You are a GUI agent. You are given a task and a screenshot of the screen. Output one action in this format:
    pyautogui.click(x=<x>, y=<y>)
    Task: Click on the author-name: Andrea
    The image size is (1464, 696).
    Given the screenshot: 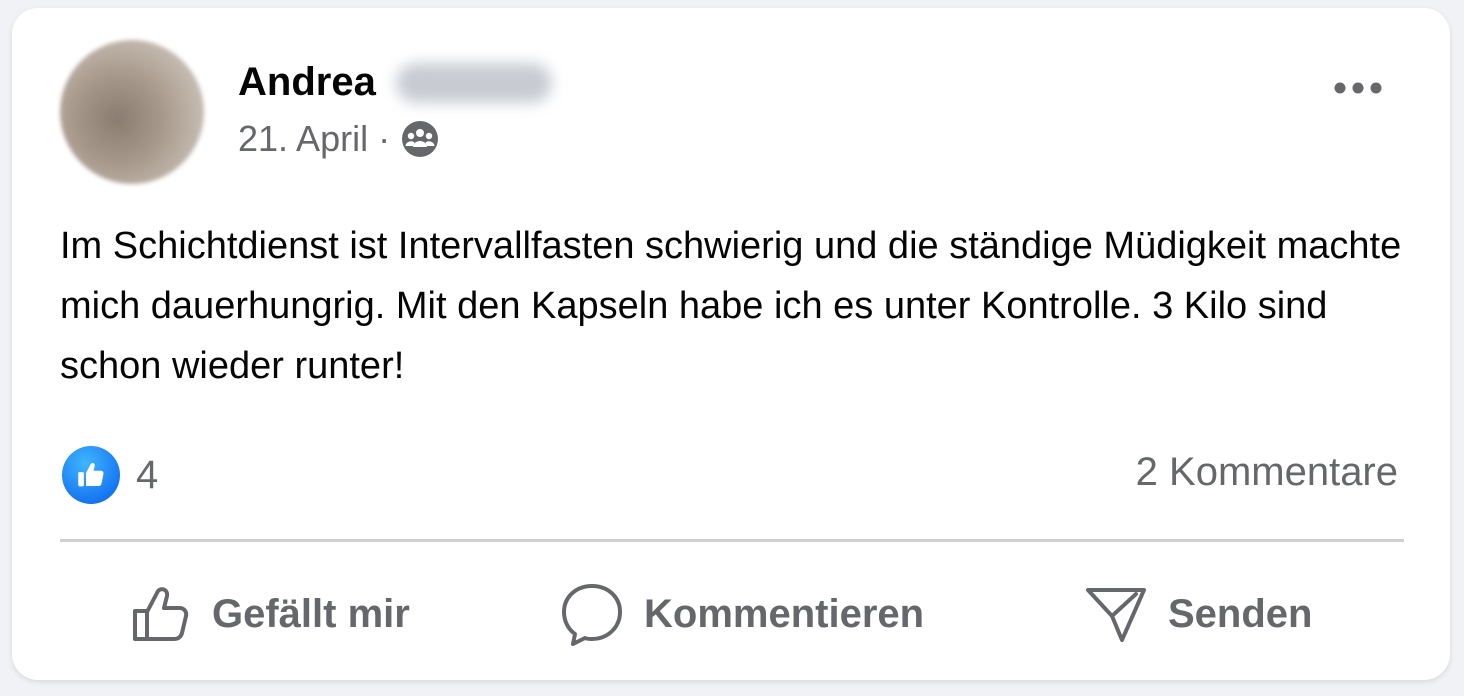 What is the action you would take?
    pyautogui.click(x=395, y=82)
    